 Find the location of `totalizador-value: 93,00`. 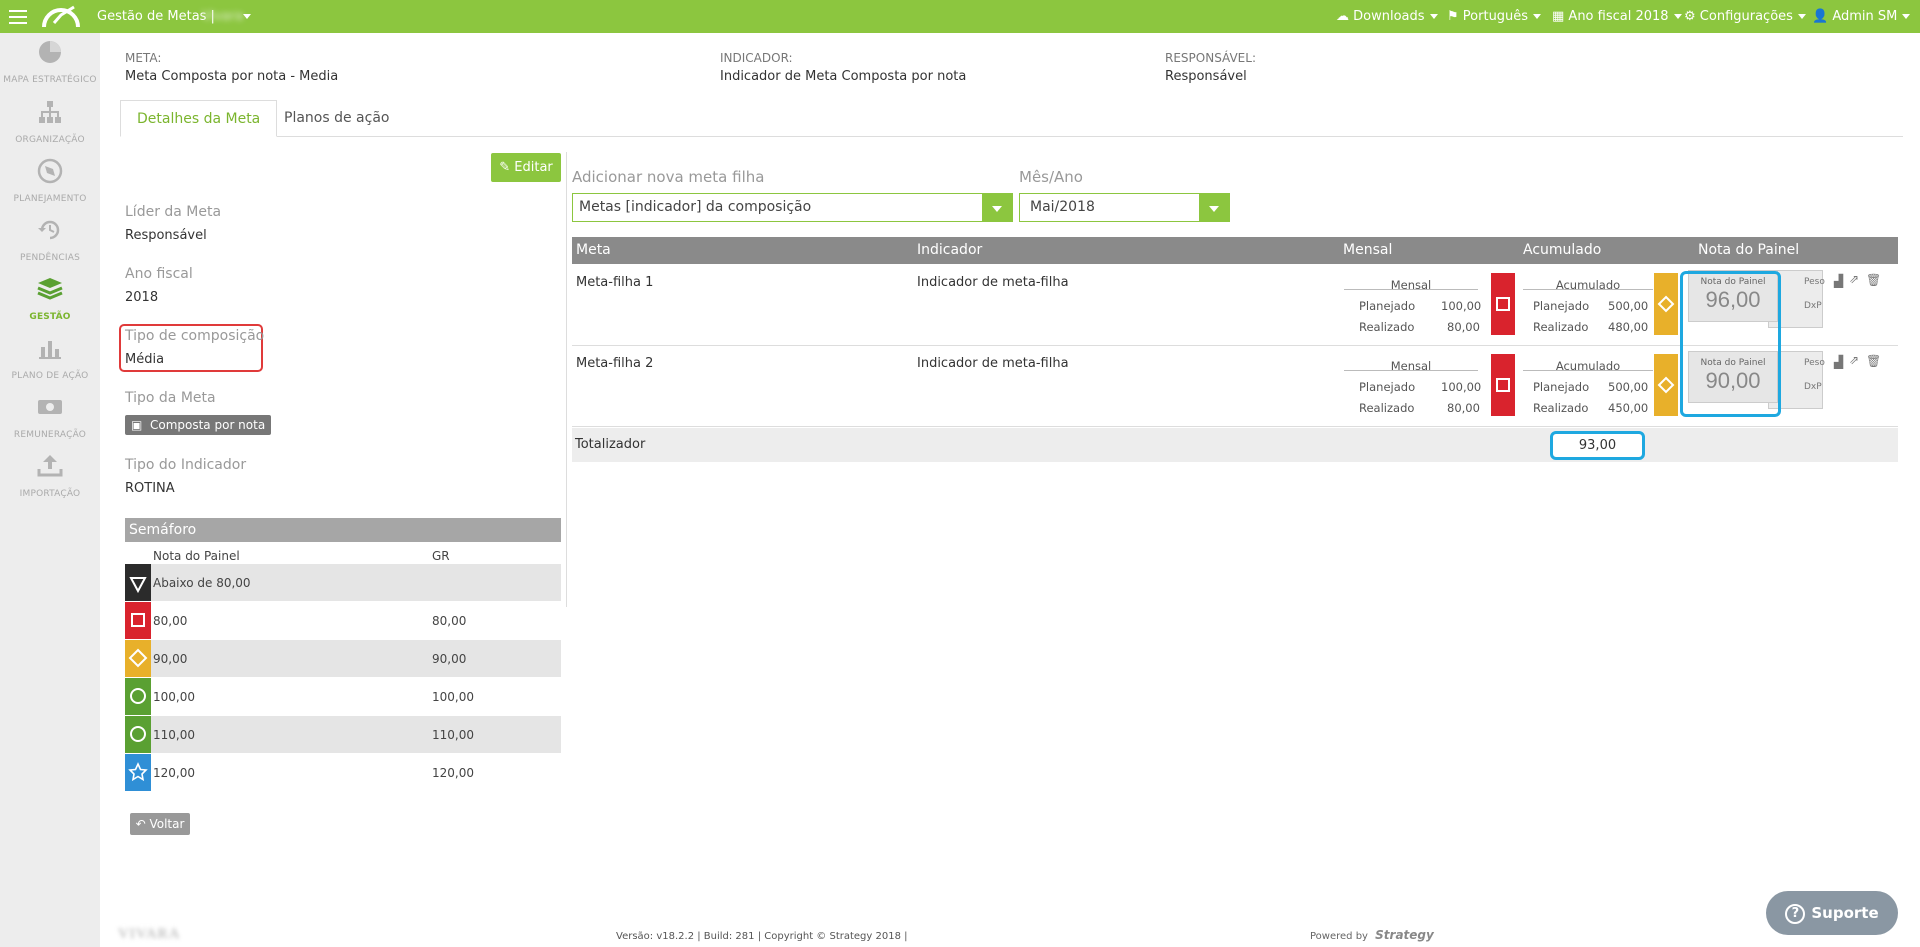

totalizador-value: 93,00 is located at coordinates (1597, 445).